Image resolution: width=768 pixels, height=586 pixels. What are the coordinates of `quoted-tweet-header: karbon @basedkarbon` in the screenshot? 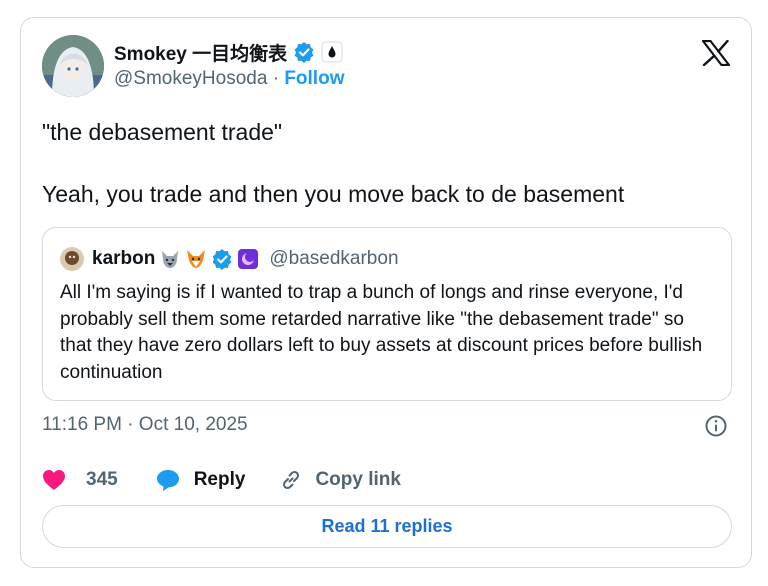 It's located at (229, 259).